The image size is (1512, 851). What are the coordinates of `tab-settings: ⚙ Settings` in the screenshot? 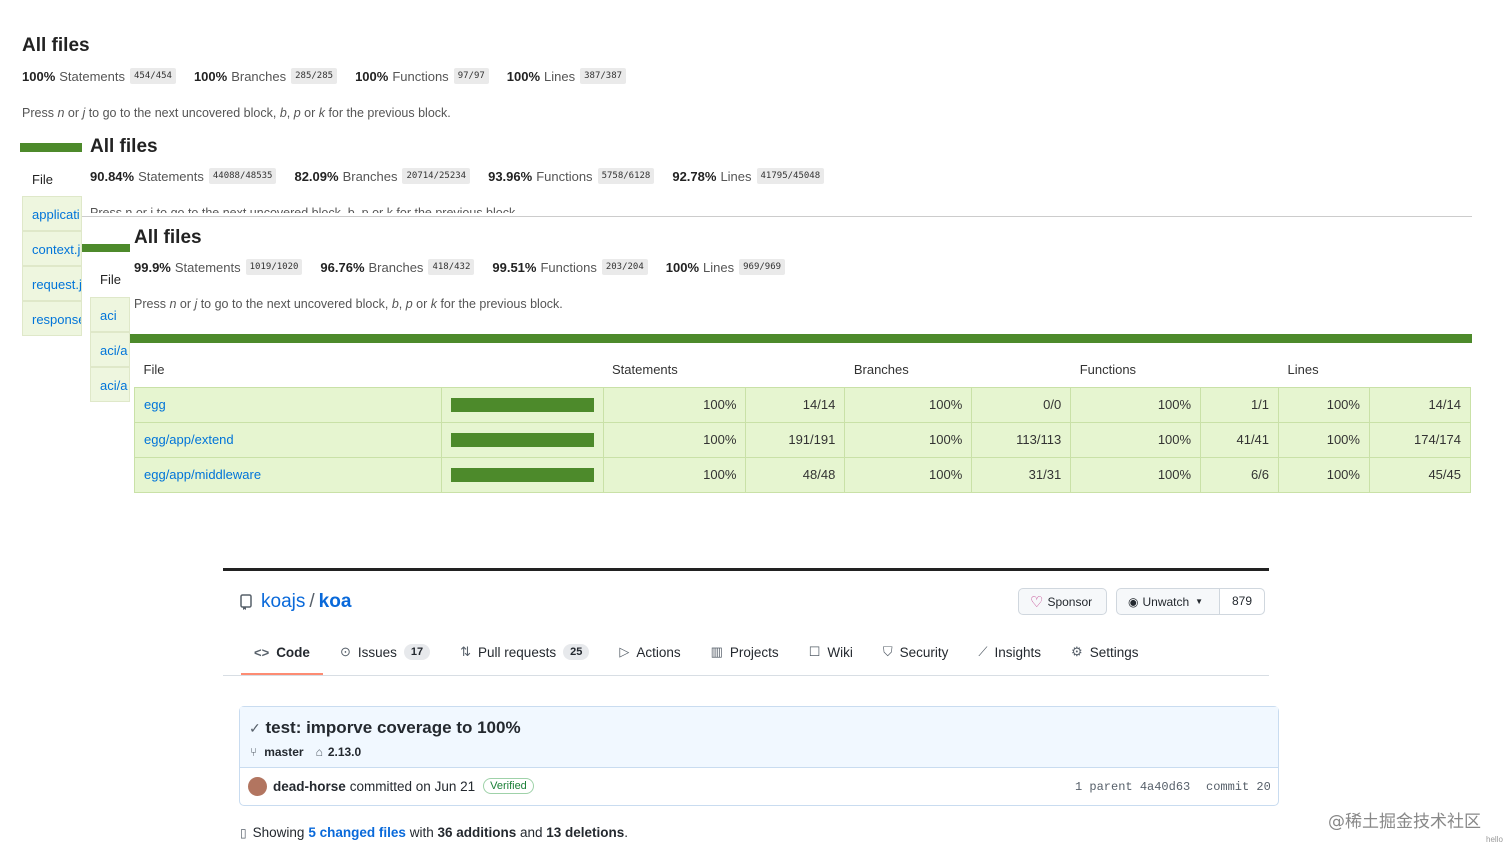 It's located at (1104, 652).